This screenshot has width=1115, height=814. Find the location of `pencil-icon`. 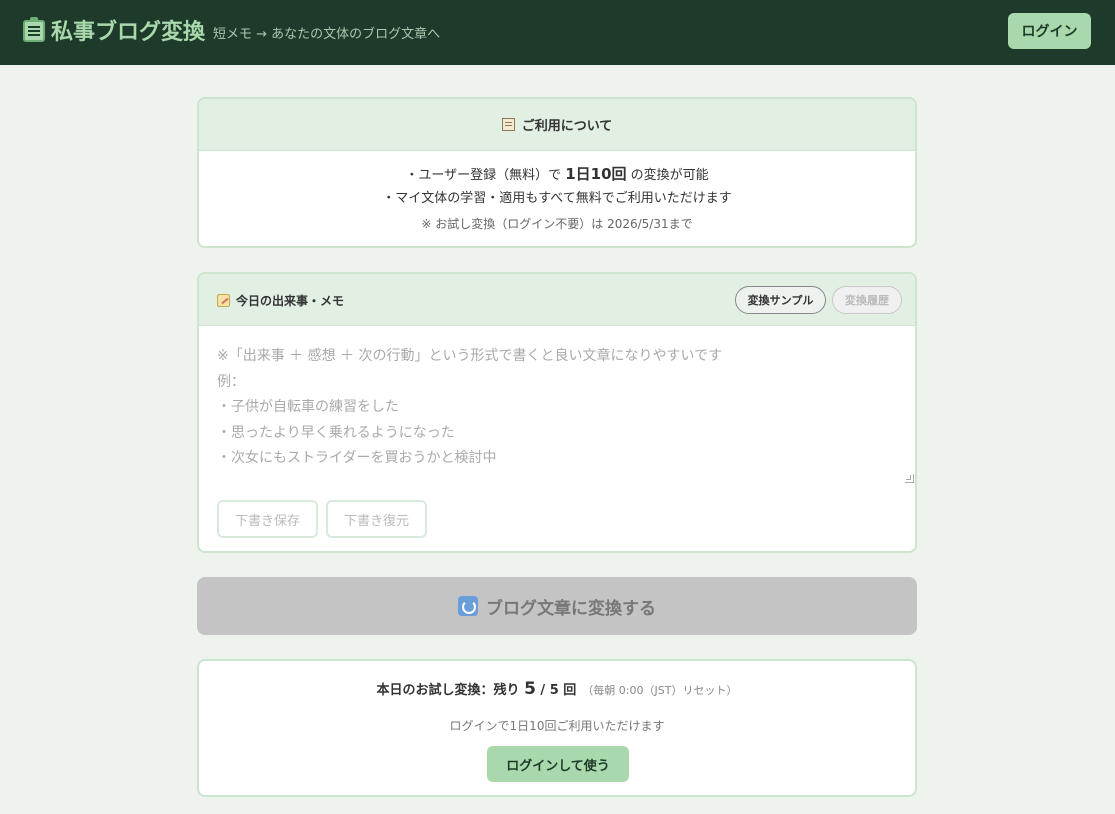

pencil-icon is located at coordinates (223, 300).